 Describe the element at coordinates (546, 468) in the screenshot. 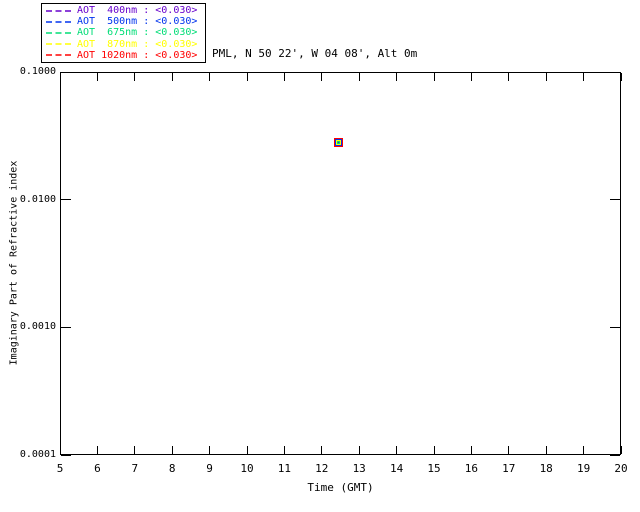

I see `x-tick-label: 18` at that location.